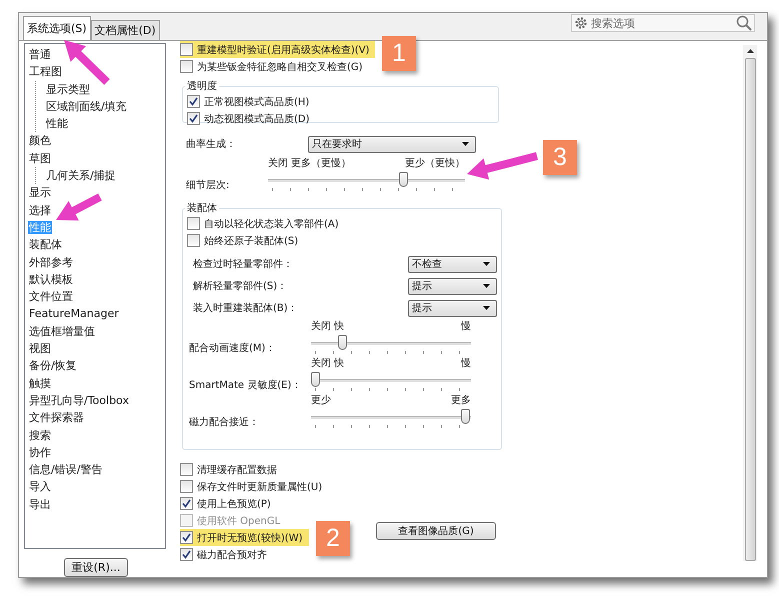 Image resolution: width=779 pixels, height=608 pixels. I want to click on slider-label: SmartMate 灵敏度(E)：, so click(245, 385).